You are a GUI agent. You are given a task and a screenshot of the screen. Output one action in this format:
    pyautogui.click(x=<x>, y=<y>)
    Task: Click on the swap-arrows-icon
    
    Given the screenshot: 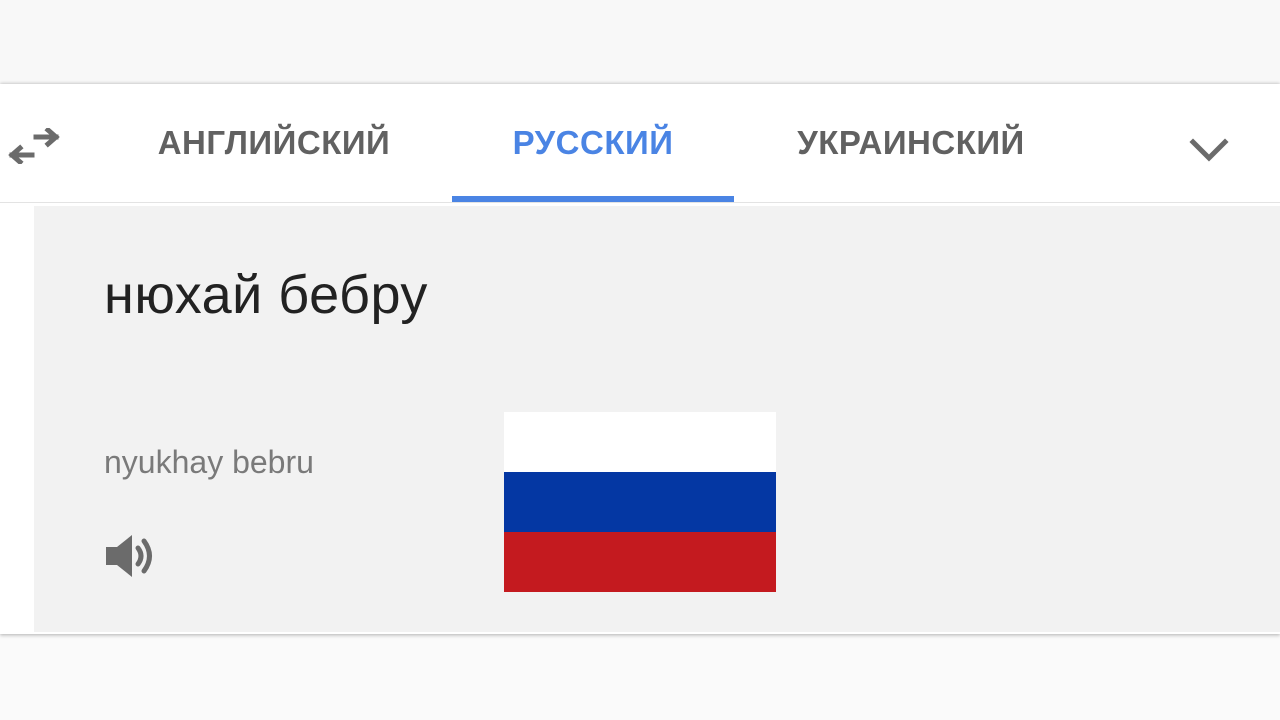 What is the action you would take?
    pyautogui.click(x=34, y=146)
    